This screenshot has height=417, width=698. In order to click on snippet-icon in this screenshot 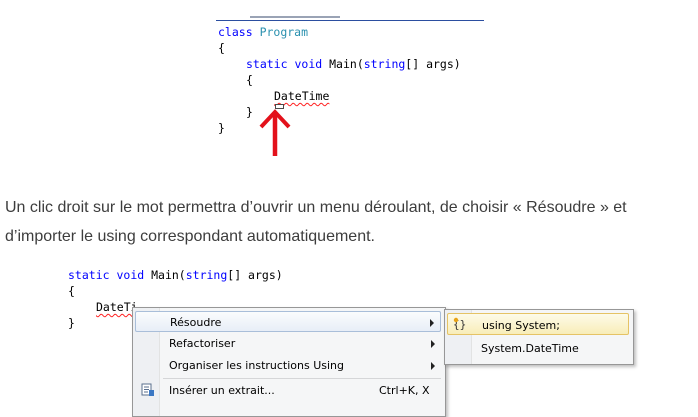, I will do `click(147, 389)`.